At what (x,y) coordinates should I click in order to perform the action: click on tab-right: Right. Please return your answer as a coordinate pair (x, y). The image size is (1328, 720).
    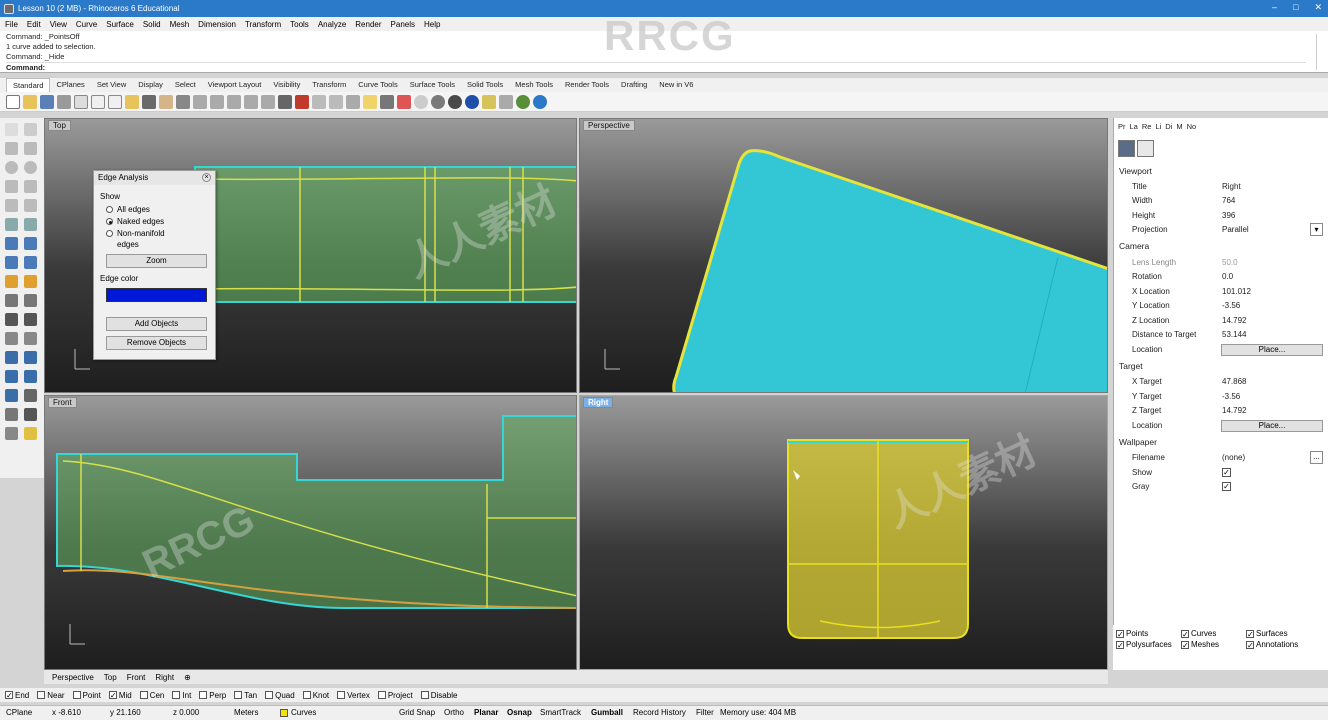
    Looking at the image, I should click on (164, 677).